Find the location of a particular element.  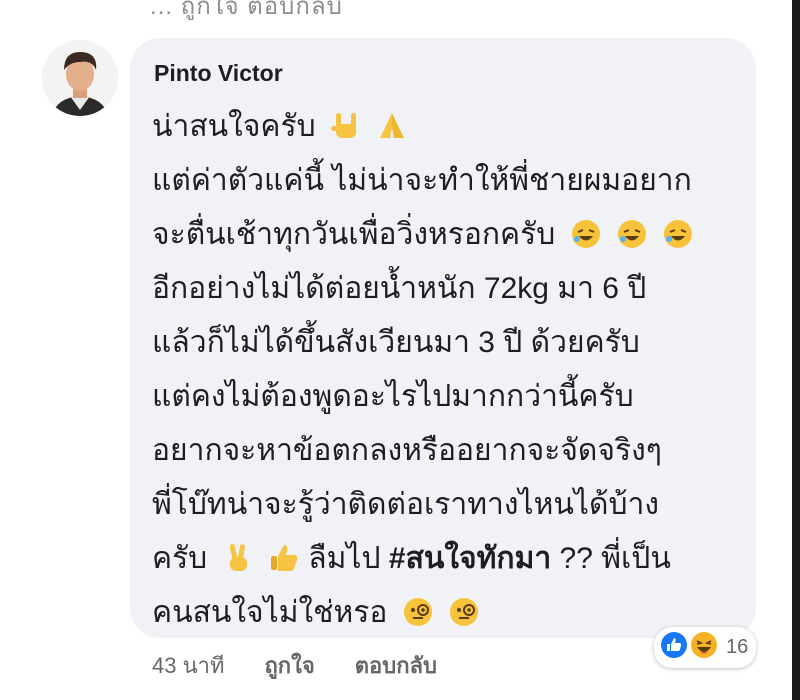

reaction-summary: 16 is located at coordinates (705, 647).